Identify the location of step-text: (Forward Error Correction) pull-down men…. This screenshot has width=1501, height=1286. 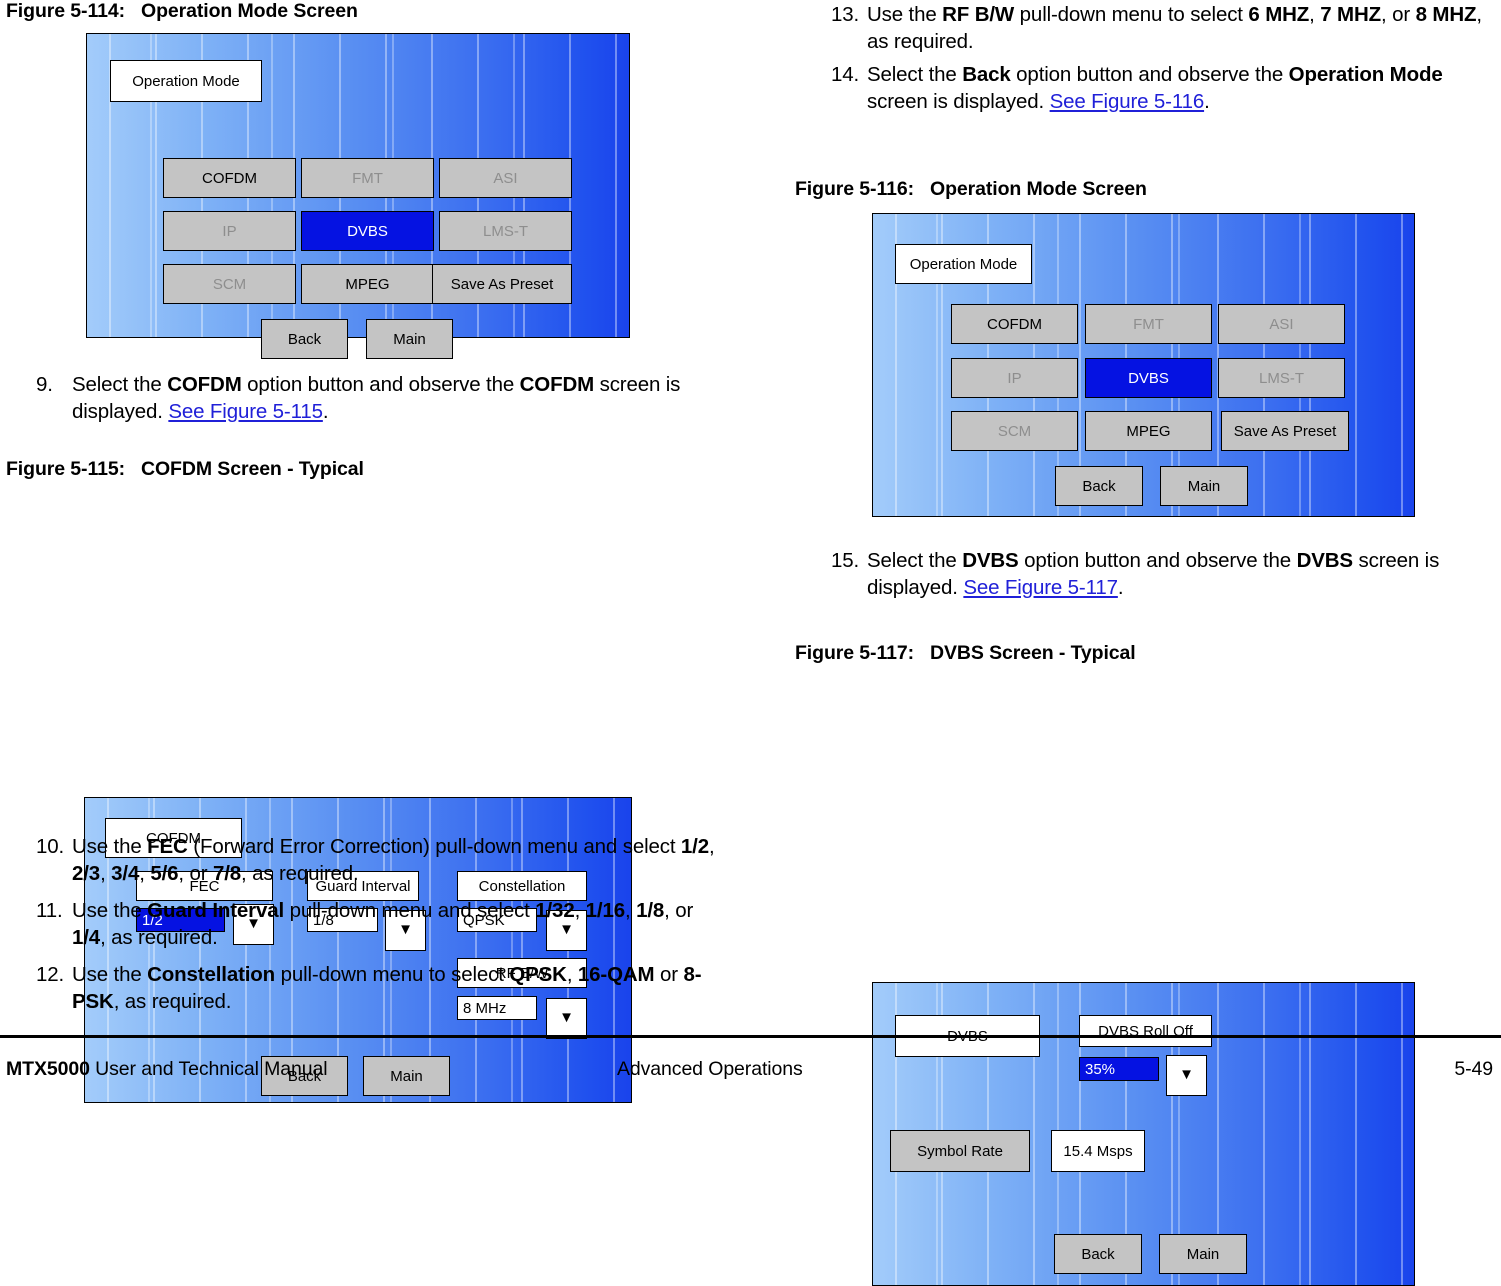
(434, 846).